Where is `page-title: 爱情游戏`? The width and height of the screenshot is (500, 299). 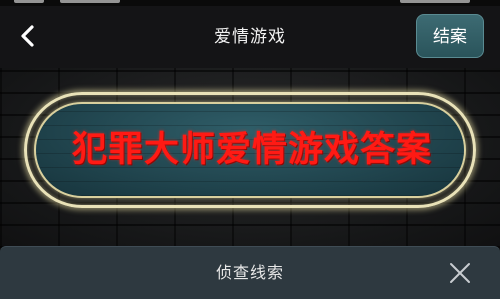 page-title: 爱情游戏 is located at coordinates (250, 37).